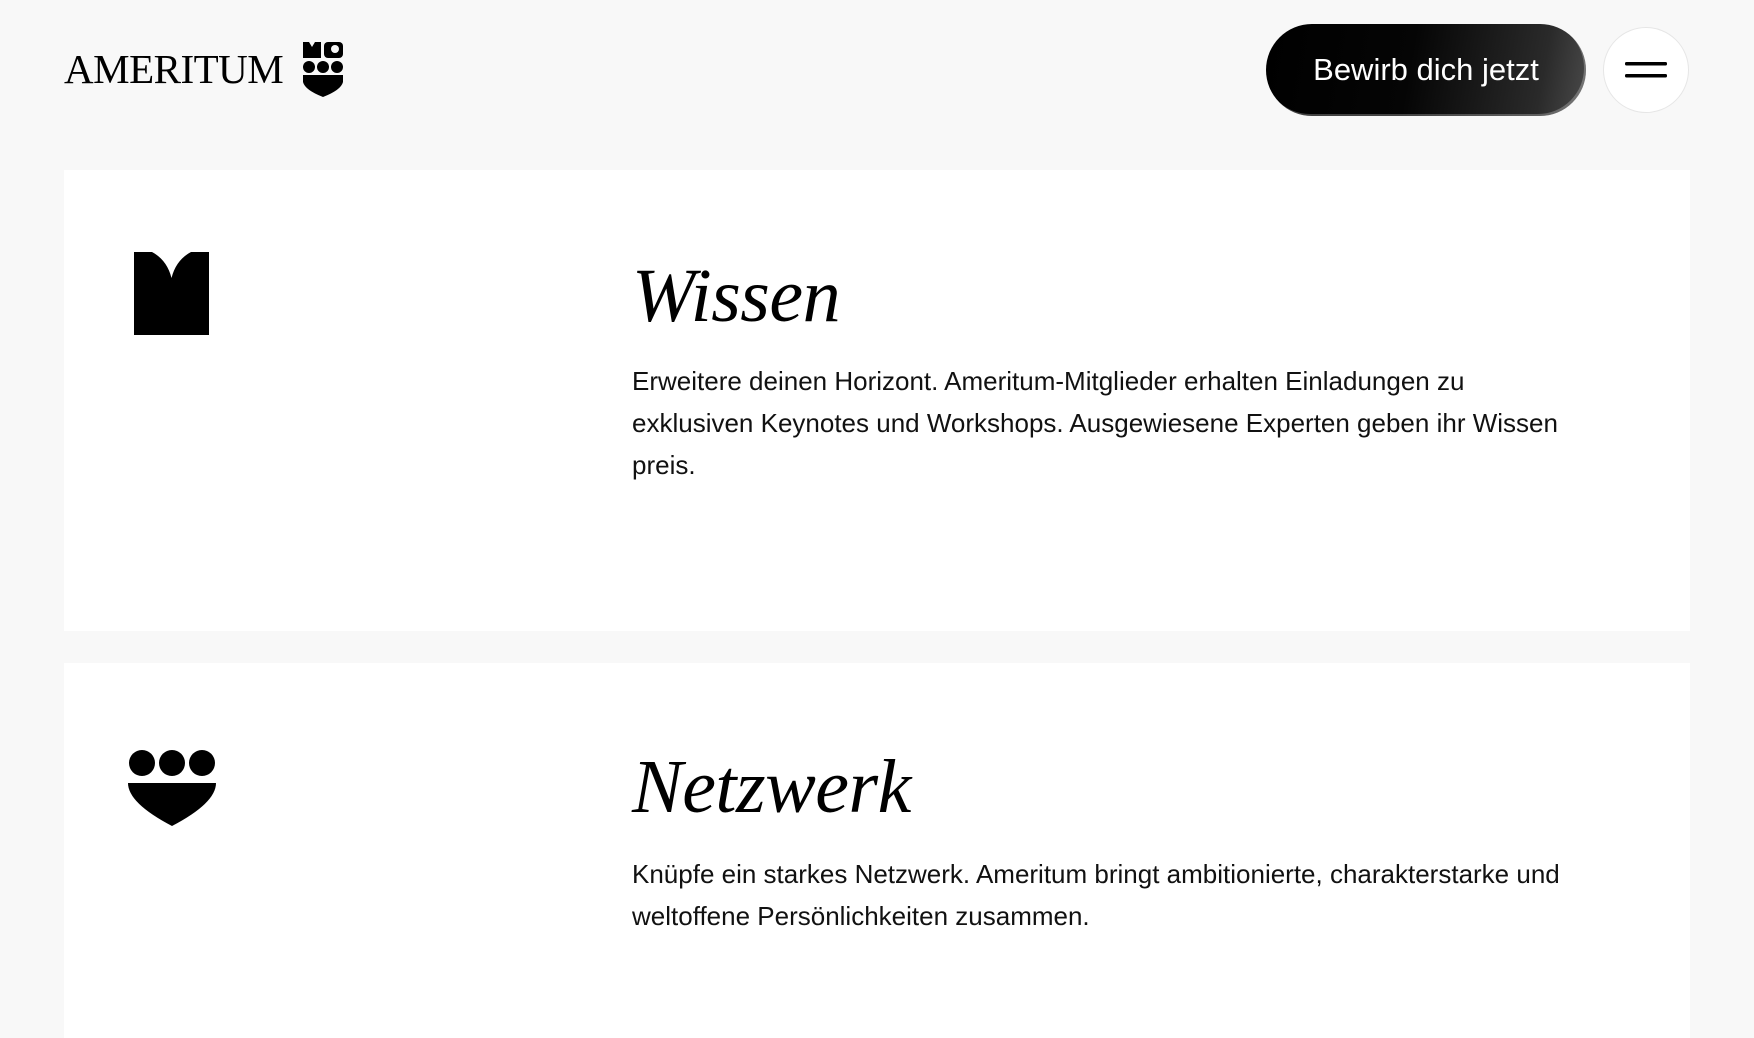 This screenshot has width=1754, height=1038. I want to click on menu-button, so click(1646, 70).